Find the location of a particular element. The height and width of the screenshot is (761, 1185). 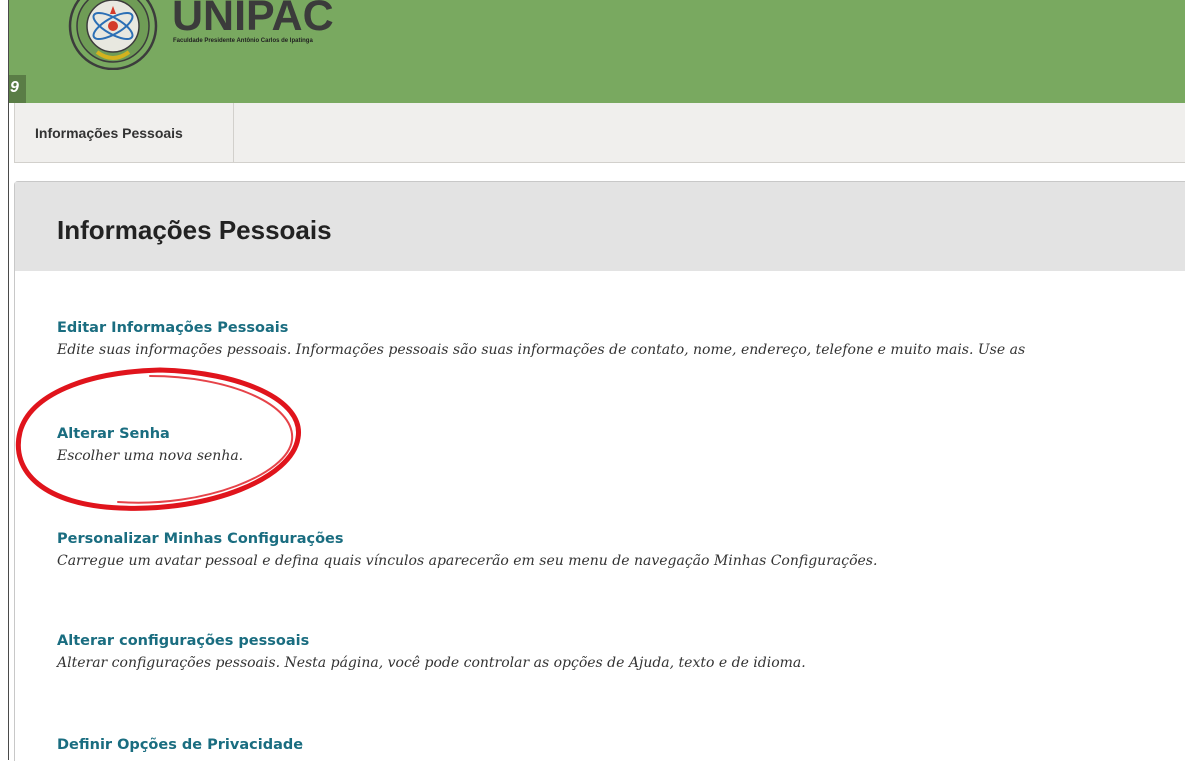

link-editar-informacoes-pessoais: Editar Informações Pessoais is located at coordinates (541, 328).